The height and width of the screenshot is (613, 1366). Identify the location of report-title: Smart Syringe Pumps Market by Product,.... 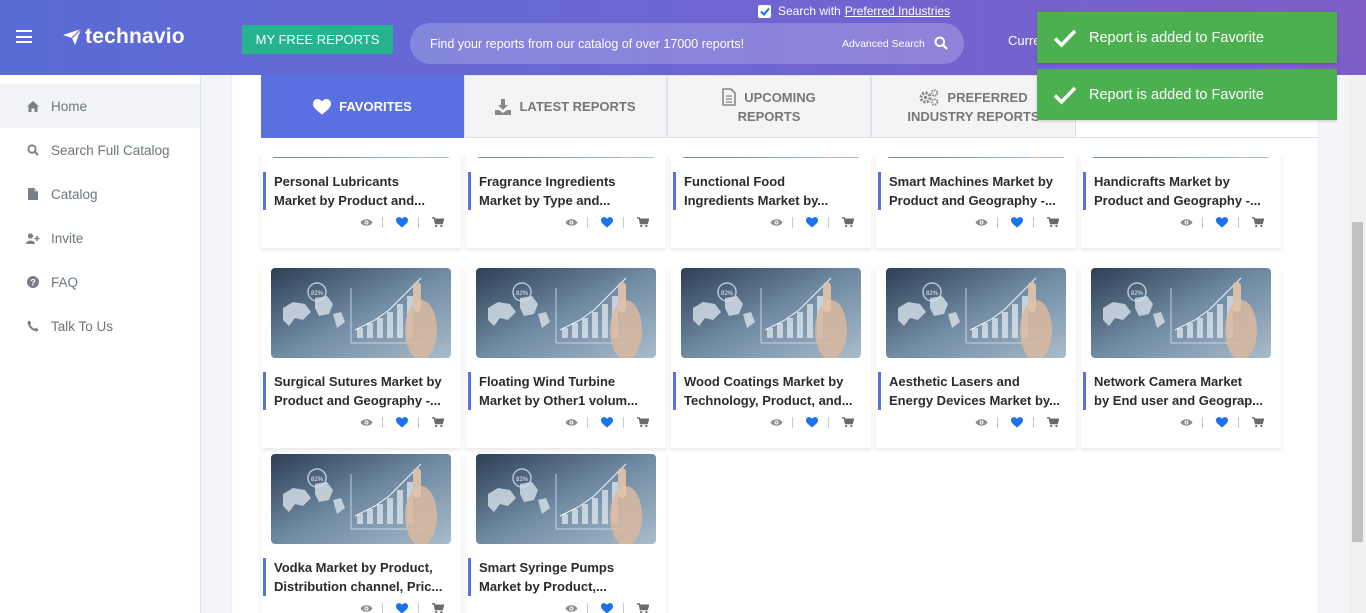
(563, 577).